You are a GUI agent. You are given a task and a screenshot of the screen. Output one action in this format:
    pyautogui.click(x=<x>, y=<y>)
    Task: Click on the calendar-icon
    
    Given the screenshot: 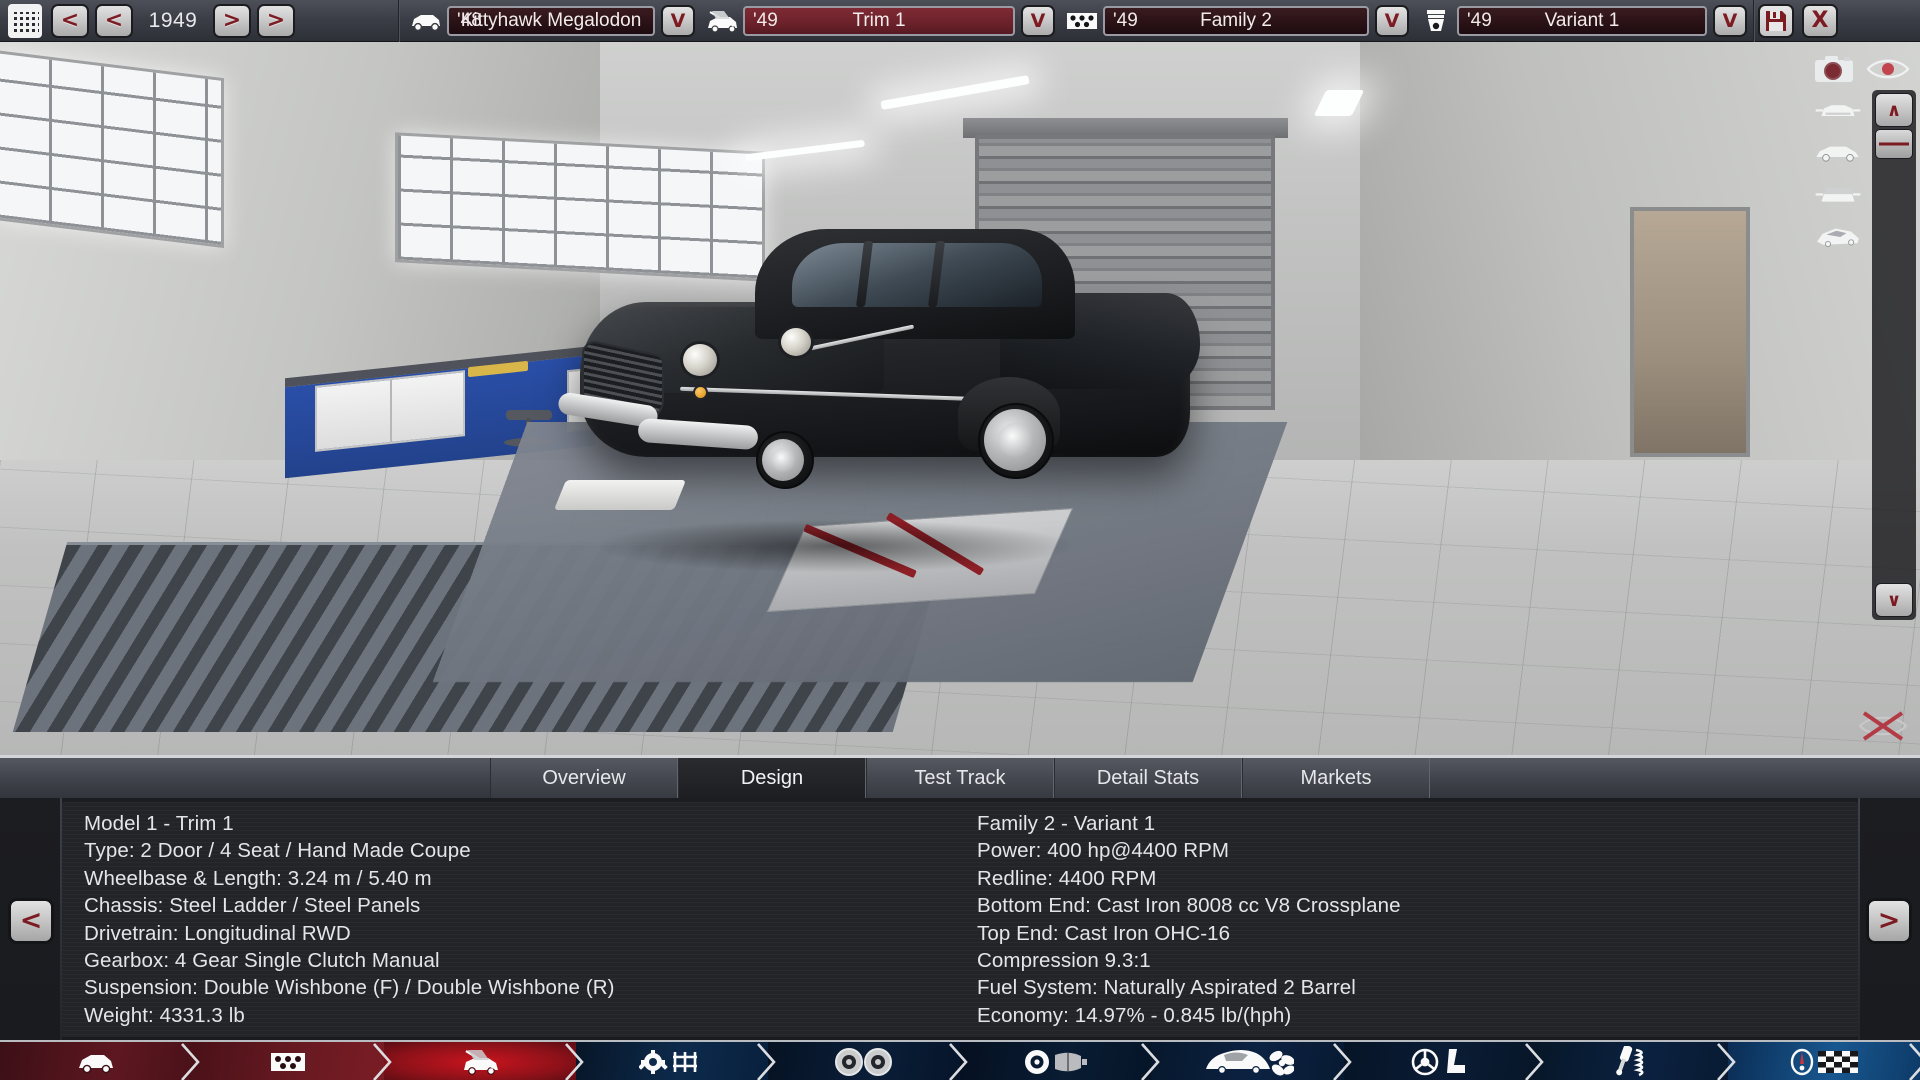 What is the action you would take?
    pyautogui.click(x=25, y=20)
    